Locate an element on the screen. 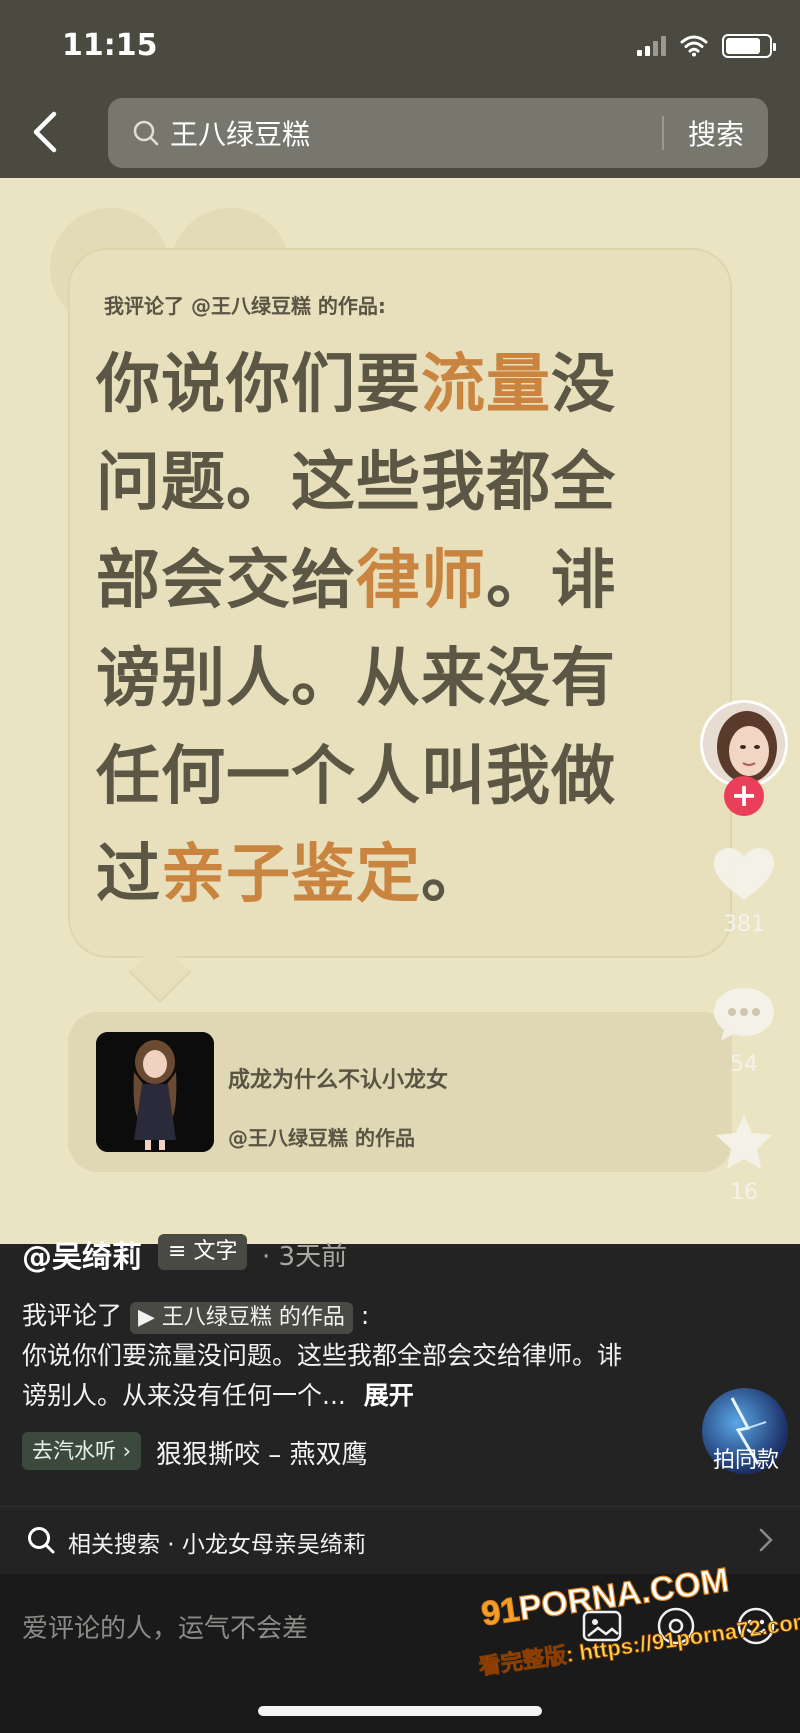  wifi-icon is located at coordinates (694, 46).